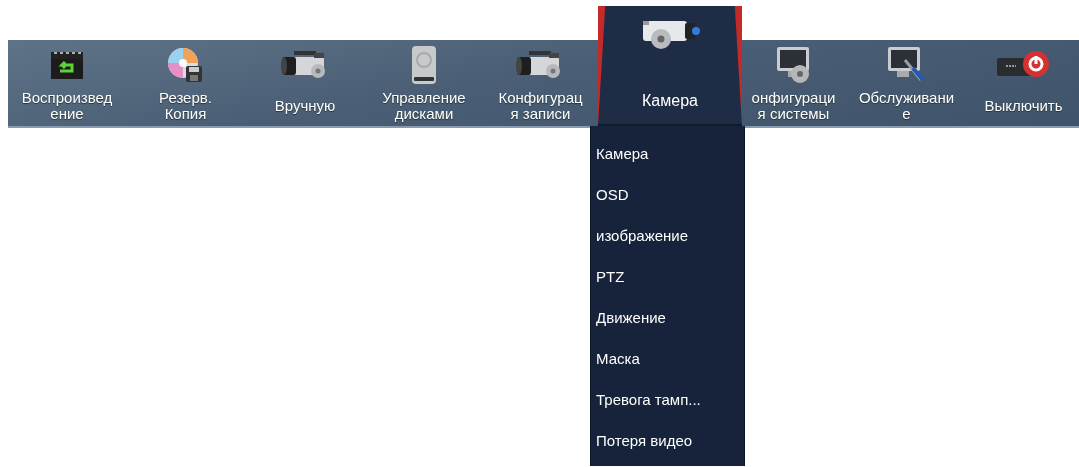 This screenshot has width=1079, height=467. What do you see at coordinates (424, 65) in the screenshot?
I see `hard-drive-icon` at bounding box center [424, 65].